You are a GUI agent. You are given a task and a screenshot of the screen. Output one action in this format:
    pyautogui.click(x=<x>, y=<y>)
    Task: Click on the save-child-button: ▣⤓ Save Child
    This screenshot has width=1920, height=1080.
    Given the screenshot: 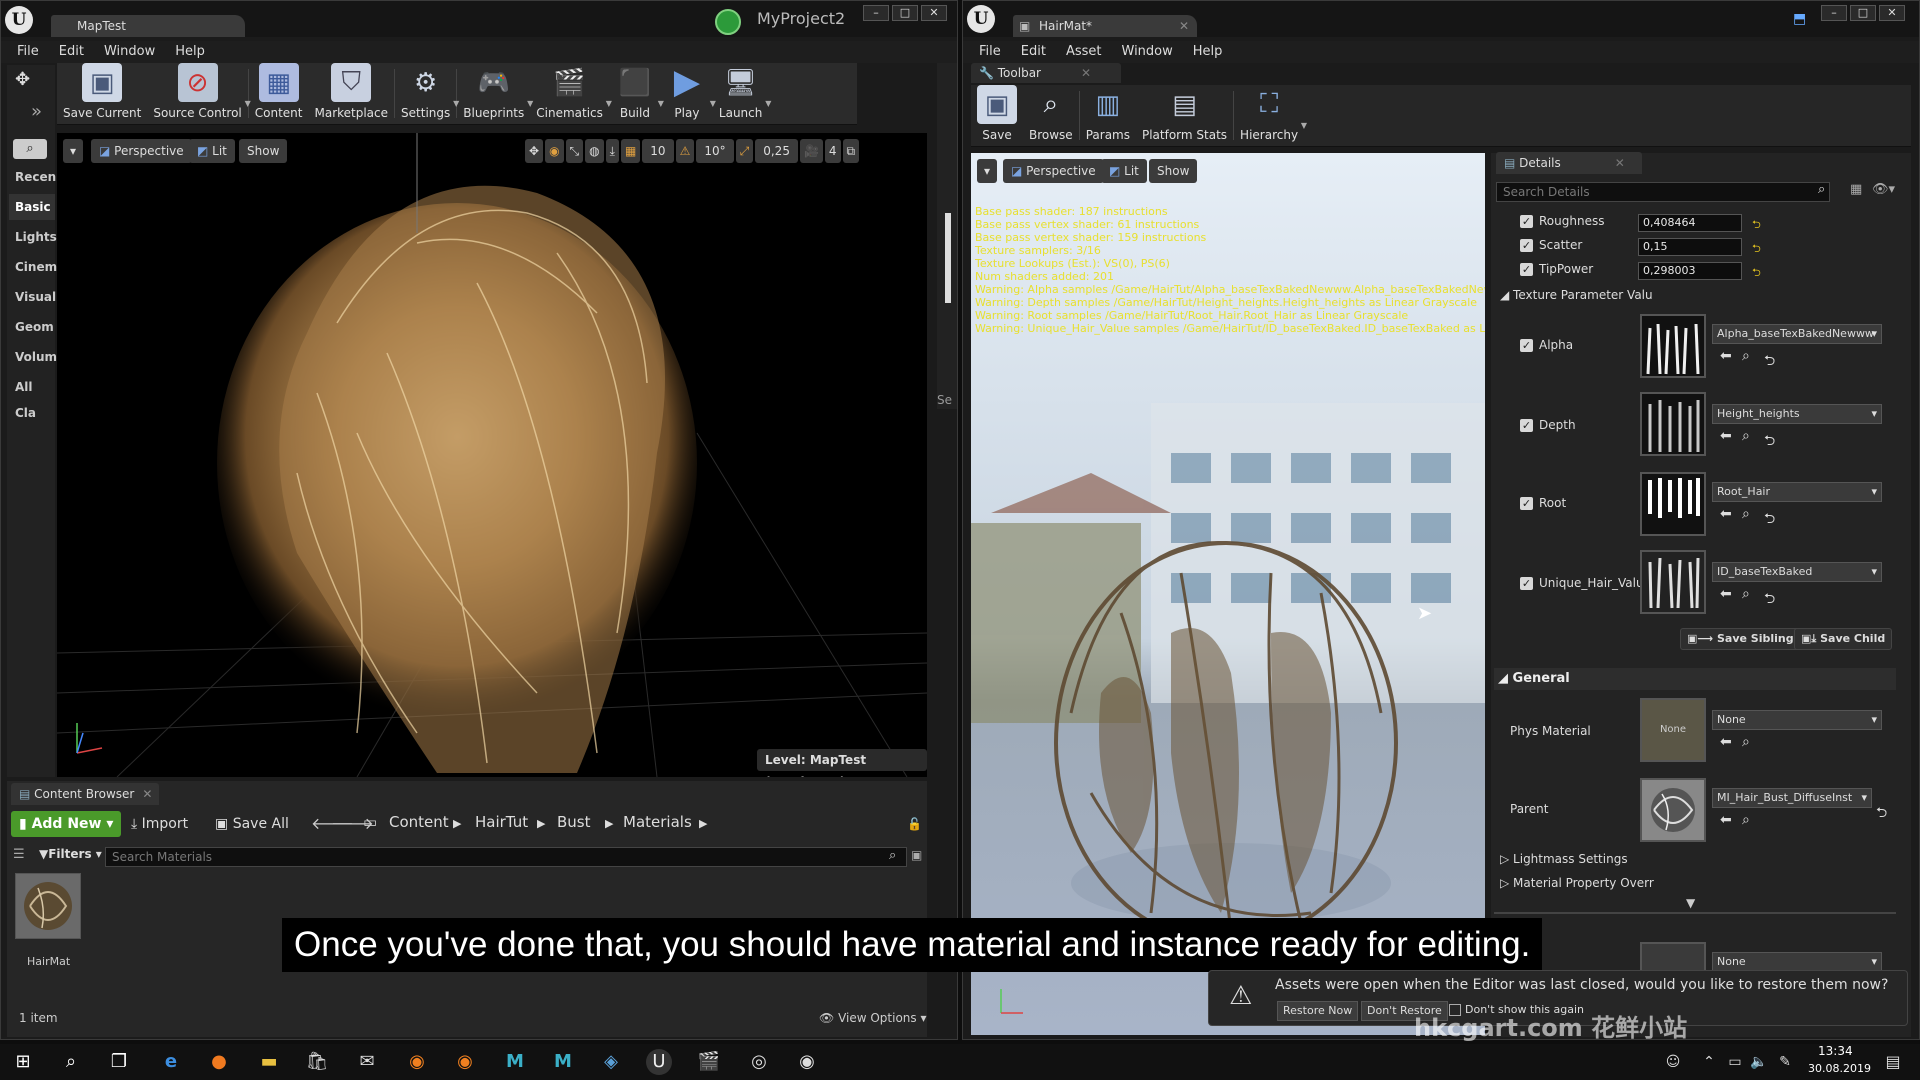 What is the action you would take?
    pyautogui.click(x=1843, y=639)
    